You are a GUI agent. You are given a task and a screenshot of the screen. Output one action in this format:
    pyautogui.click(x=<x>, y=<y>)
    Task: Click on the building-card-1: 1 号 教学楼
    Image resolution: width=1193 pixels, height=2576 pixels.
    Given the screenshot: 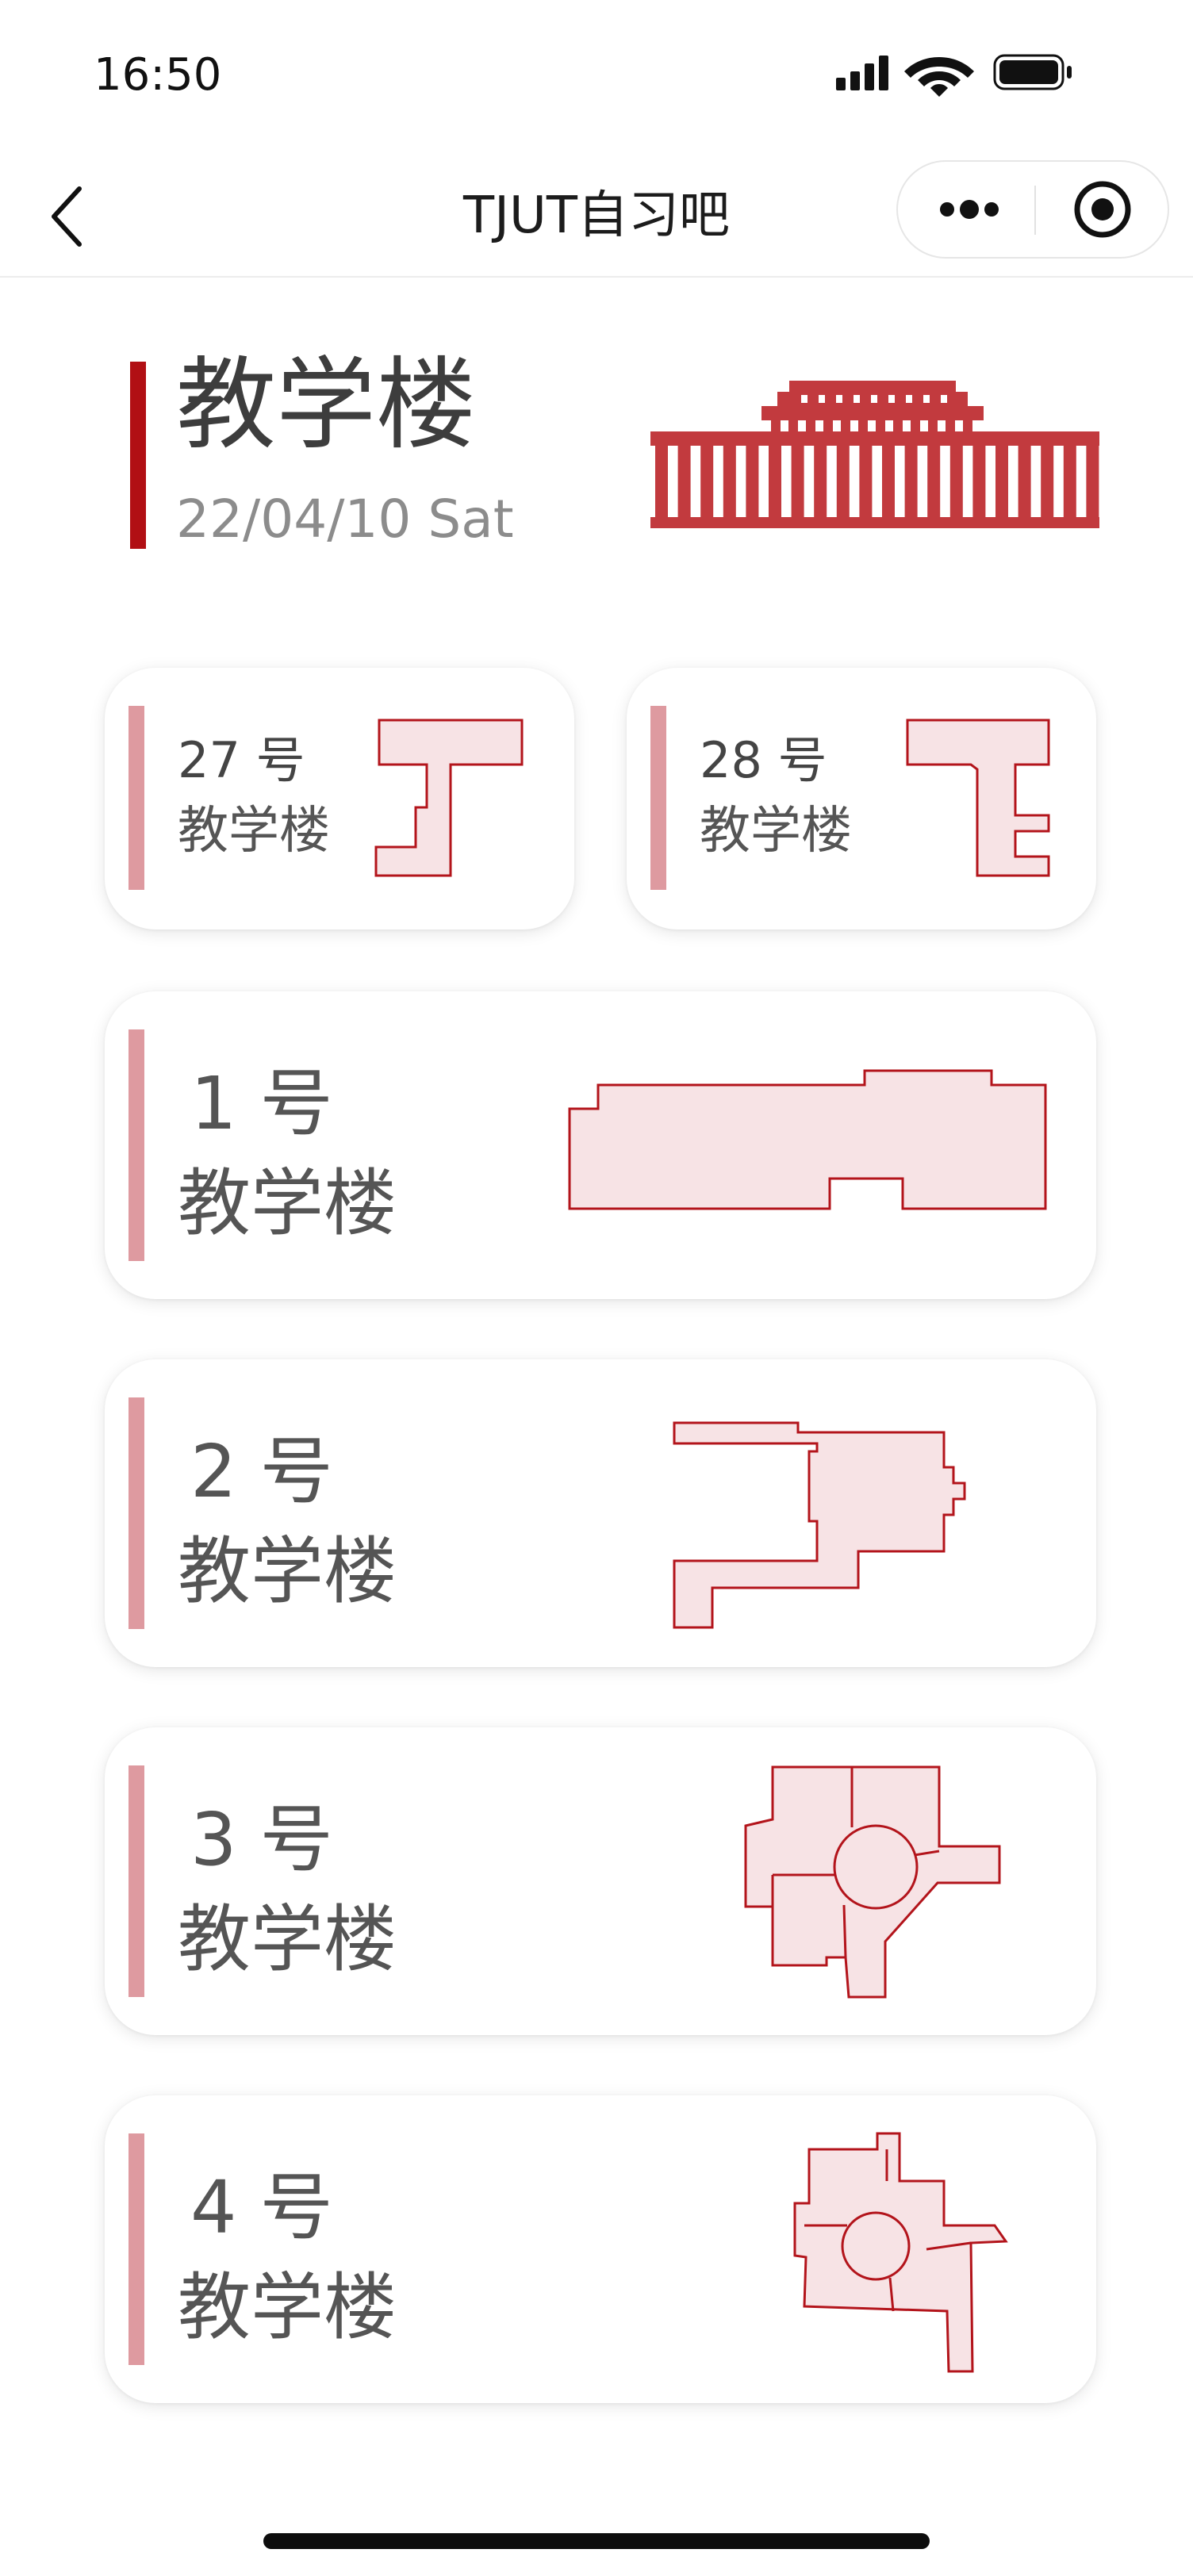 What is the action you would take?
    pyautogui.click(x=600, y=1145)
    